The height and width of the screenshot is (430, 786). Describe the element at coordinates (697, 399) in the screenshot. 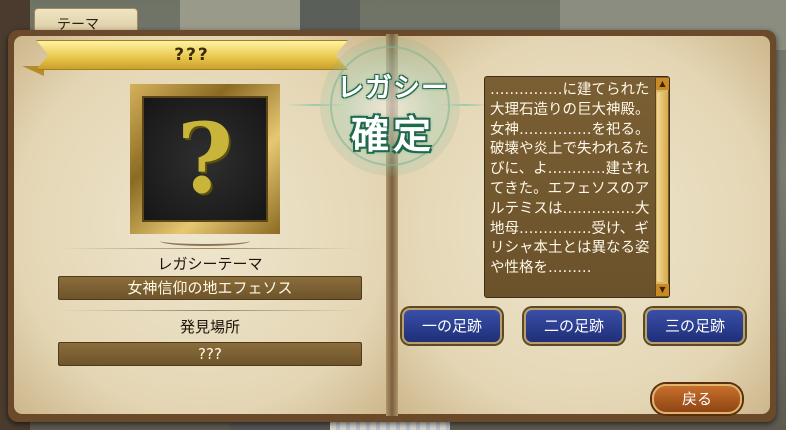

I see `back-button: 戻る` at that location.